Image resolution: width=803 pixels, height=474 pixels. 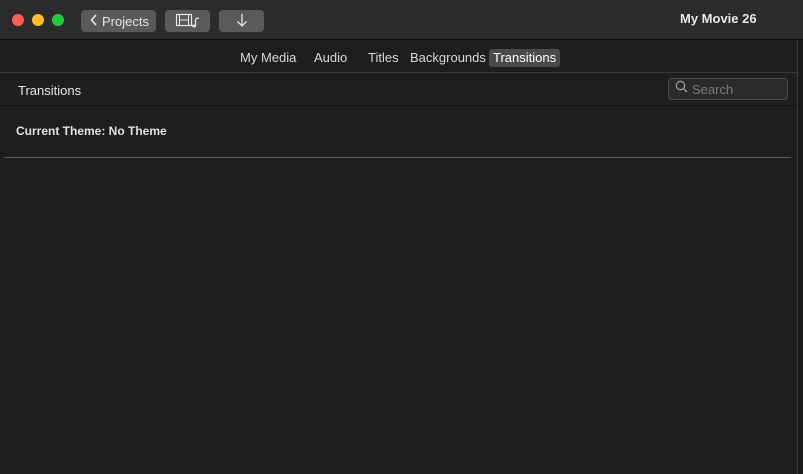 I want to click on search-field, so click(x=728, y=89).